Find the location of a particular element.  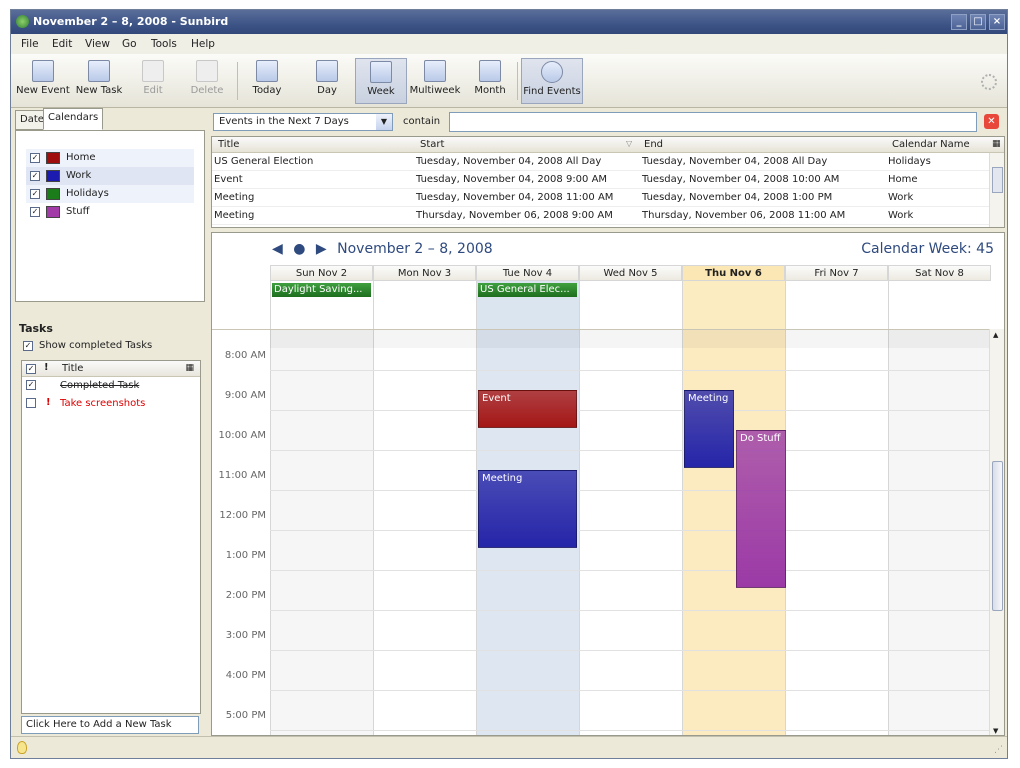

new-task-input: Click Here to Add a New Task is located at coordinates (110, 725).